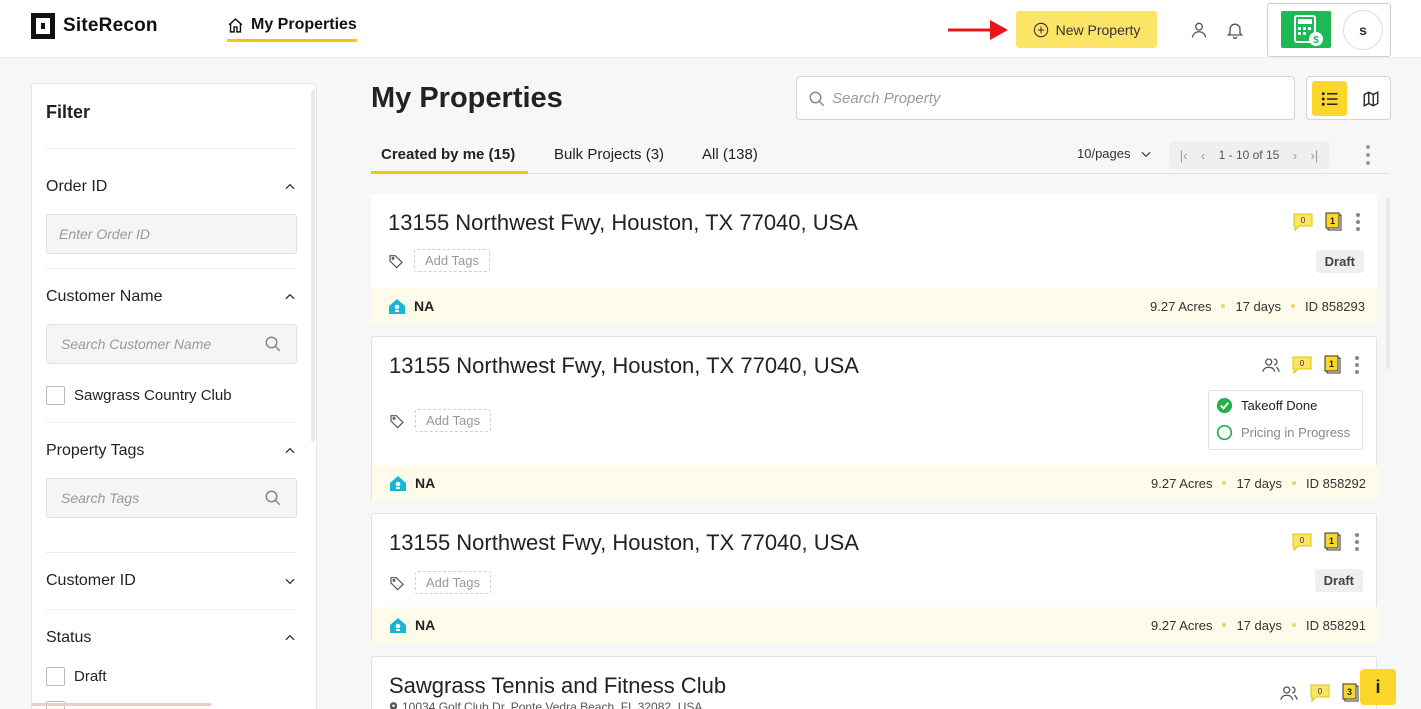 Image resolution: width=1421 pixels, height=709 pixels. I want to click on customer-name: NA, so click(425, 625).